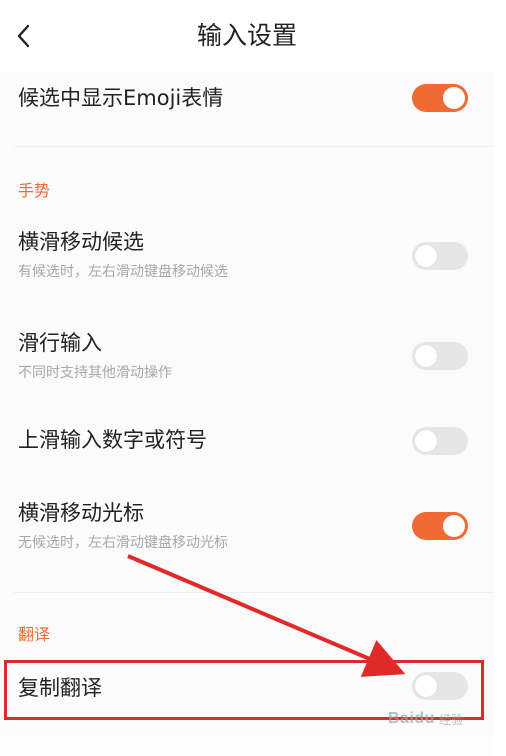  I want to click on section-label-translation: 翻译, so click(34, 634).